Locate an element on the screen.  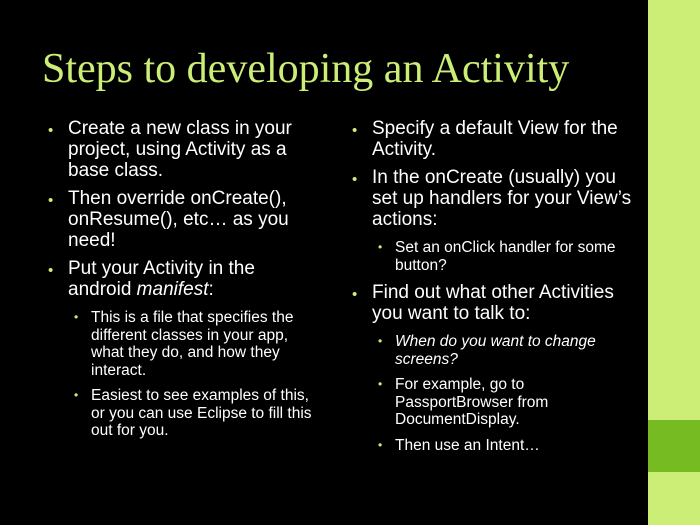
sub-bullet-text: Set an onClick handler for some button? is located at coordinates (505, 256).